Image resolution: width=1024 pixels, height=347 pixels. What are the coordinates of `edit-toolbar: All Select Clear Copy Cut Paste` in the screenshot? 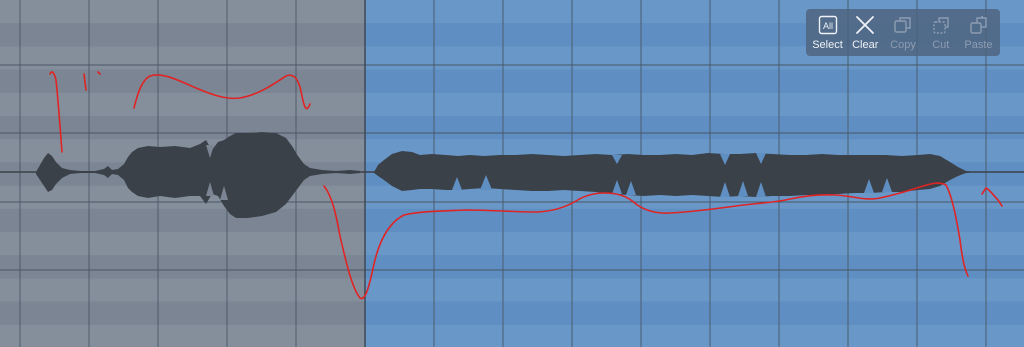 It's located at (903, 32).